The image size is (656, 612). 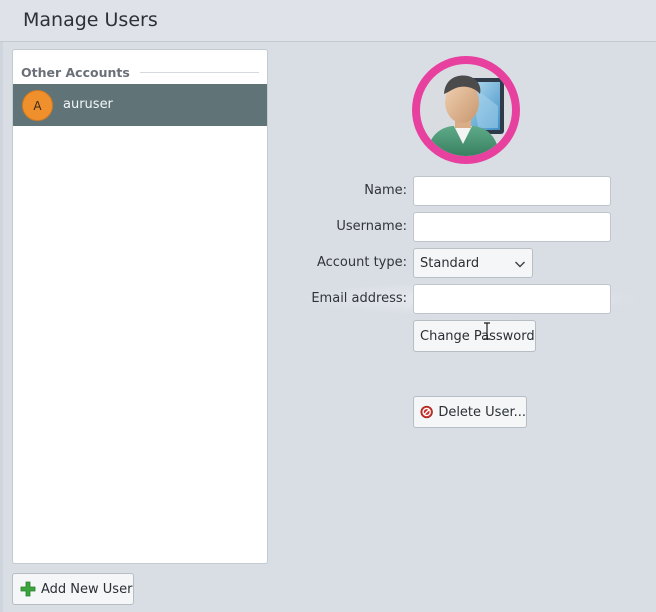 I want to click on account-avatar: A, so click(x=37, y=105).